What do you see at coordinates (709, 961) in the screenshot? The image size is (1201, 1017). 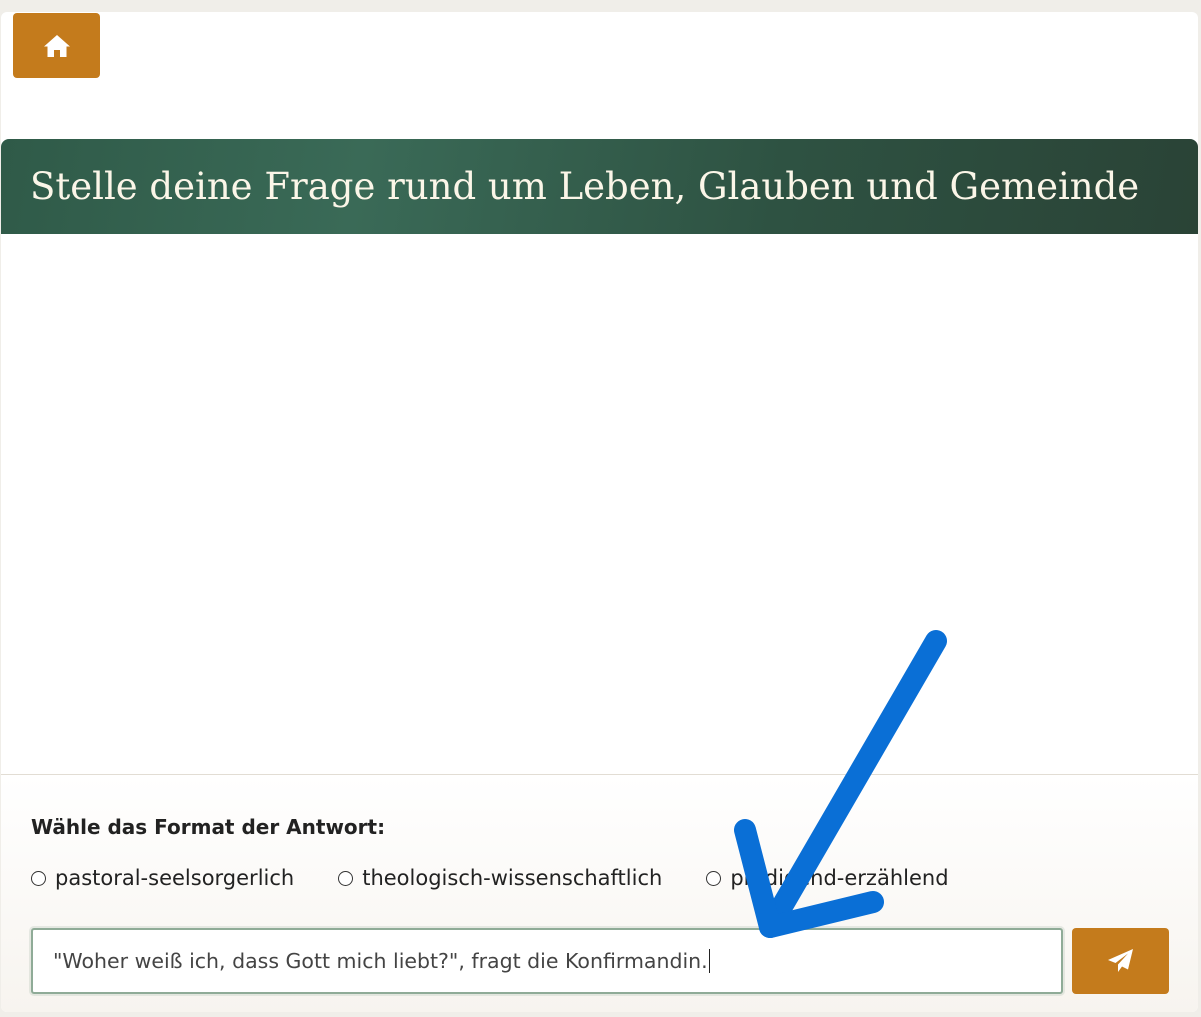 I see `text-caret` at bounding box center [709, 961].